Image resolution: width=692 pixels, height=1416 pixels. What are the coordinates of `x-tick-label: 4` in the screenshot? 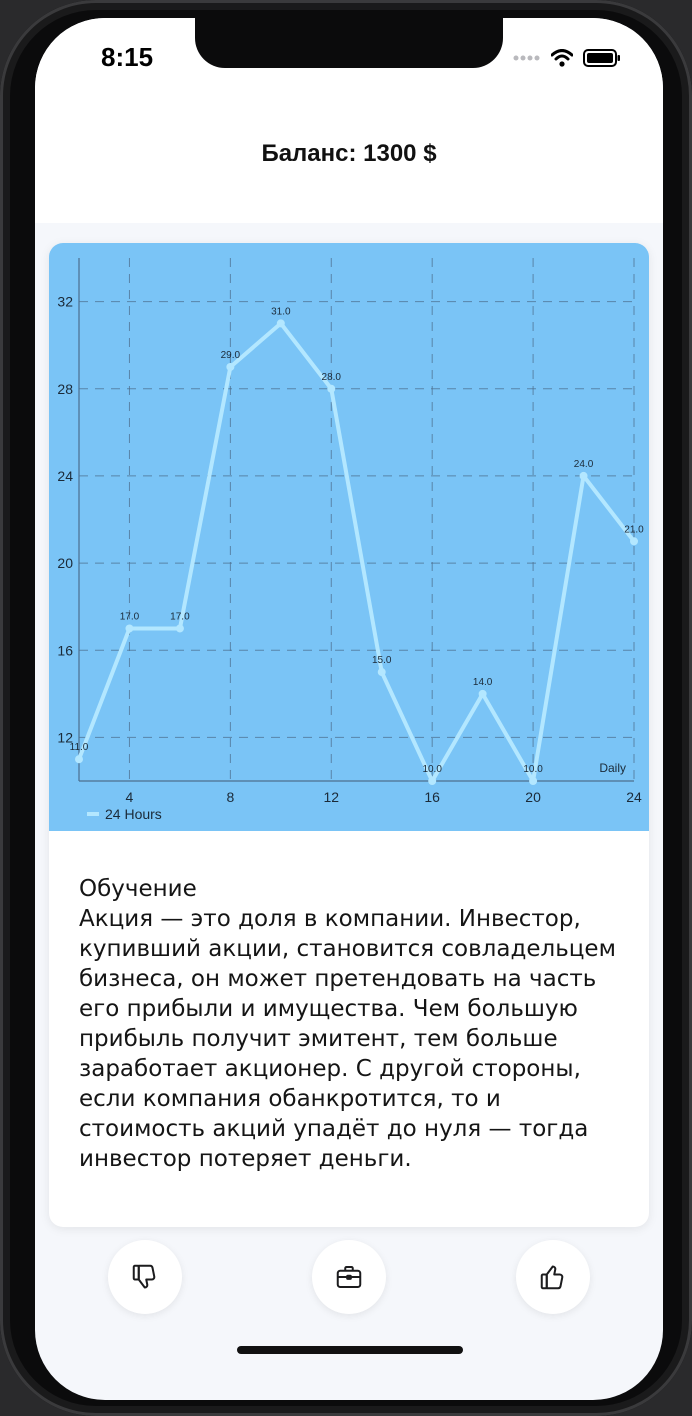 It's located at (130, 797).